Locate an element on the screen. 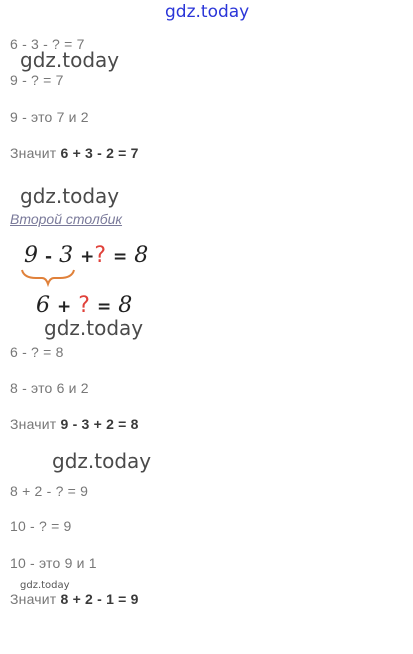 The image size is (413, 654). equation-line: 9 - ? = 7 is located at coordinates (37, 80).